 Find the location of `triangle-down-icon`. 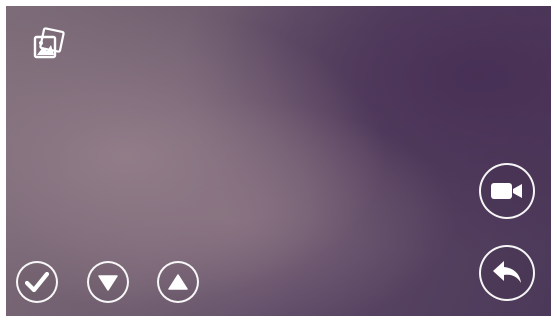

triangle-down-icon is located at coordinates (108, 282).